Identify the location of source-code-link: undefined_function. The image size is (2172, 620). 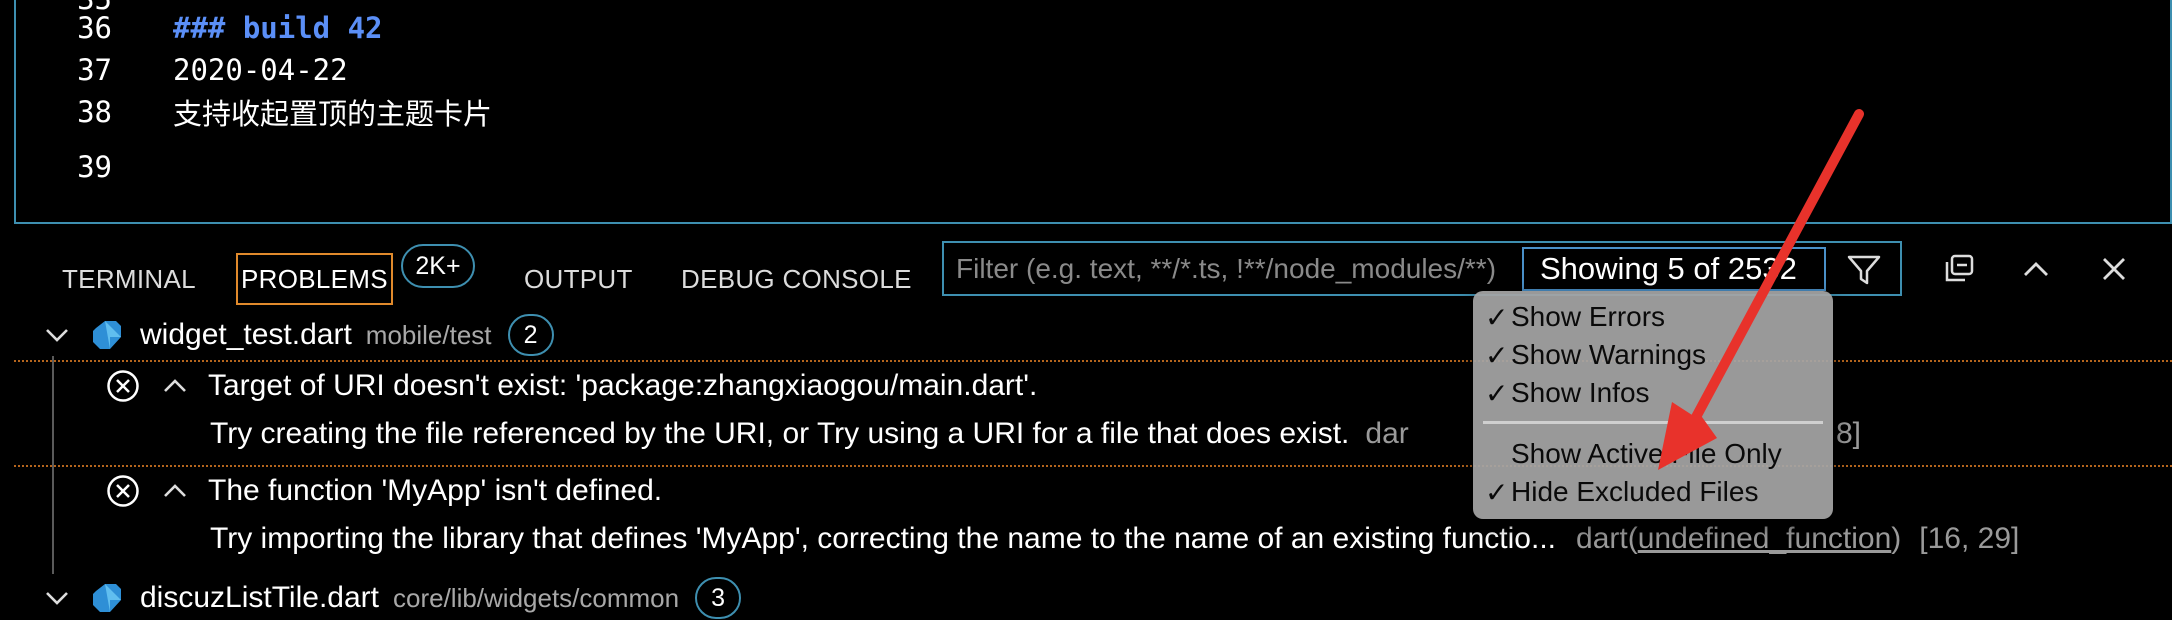
(1765, 538).